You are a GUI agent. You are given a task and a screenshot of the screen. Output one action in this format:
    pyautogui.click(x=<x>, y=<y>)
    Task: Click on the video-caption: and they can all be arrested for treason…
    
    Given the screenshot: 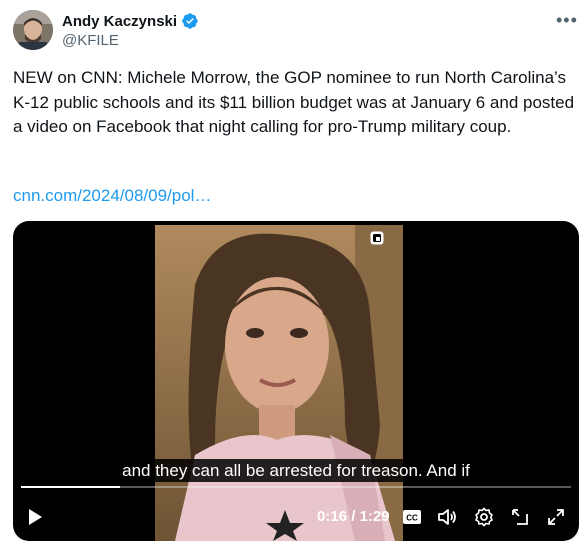 What is the action you would take?
    pyautogui.click(x=296, y=470)
    